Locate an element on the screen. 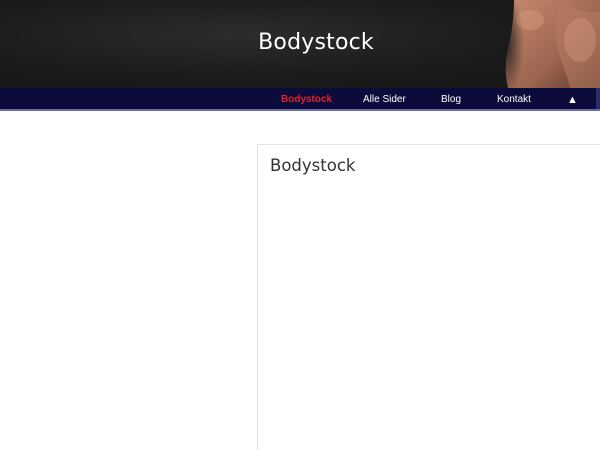  page-title: Bodystock is located at coordinates (313, 165).